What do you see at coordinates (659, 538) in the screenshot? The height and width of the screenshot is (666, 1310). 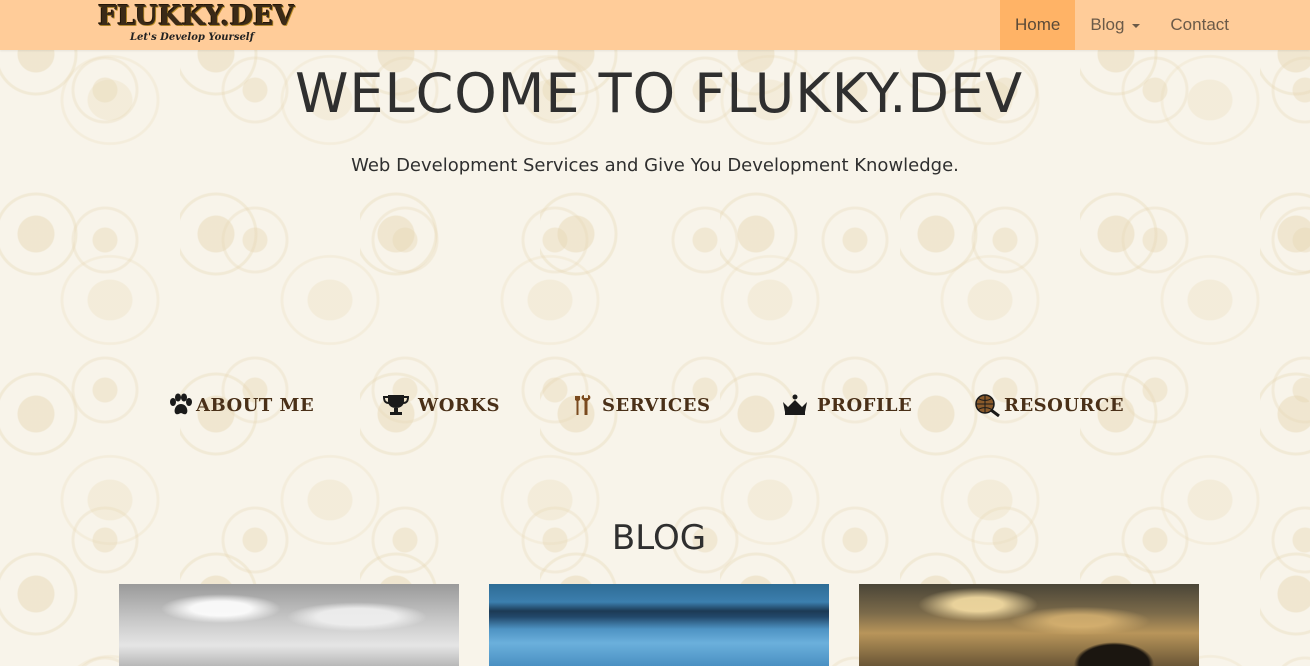 I see `blog-heading: BLOG` at bounding box center [659, 538].